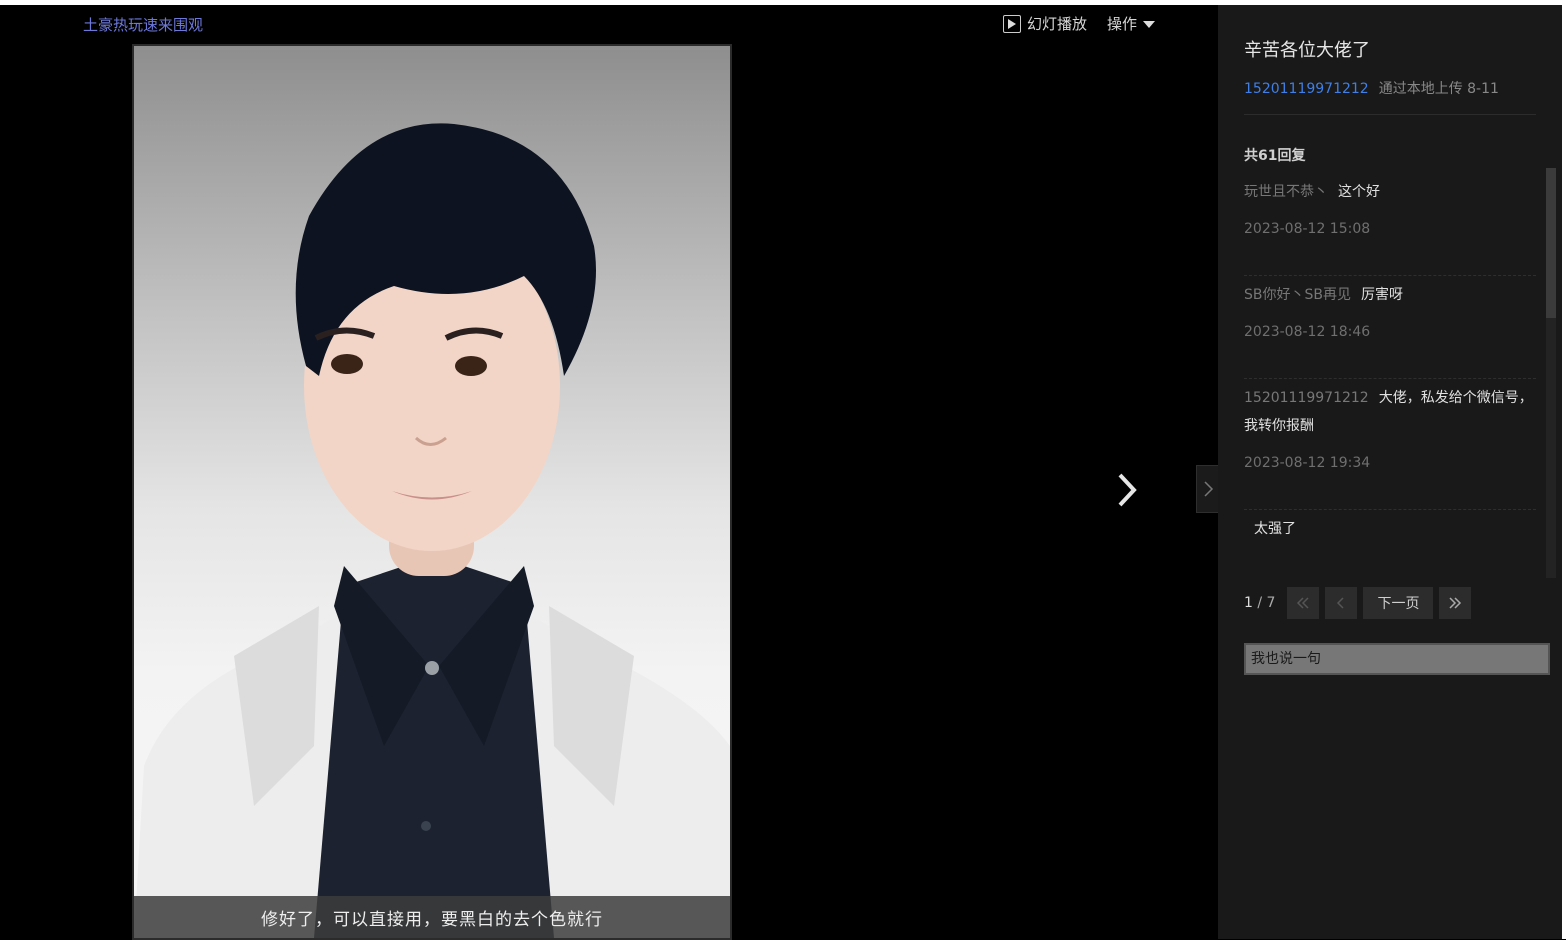  Describe the element at coordinates (1297, 295) in the screenshot. I see `reply-user: SB你好丶SB再见` at that location.